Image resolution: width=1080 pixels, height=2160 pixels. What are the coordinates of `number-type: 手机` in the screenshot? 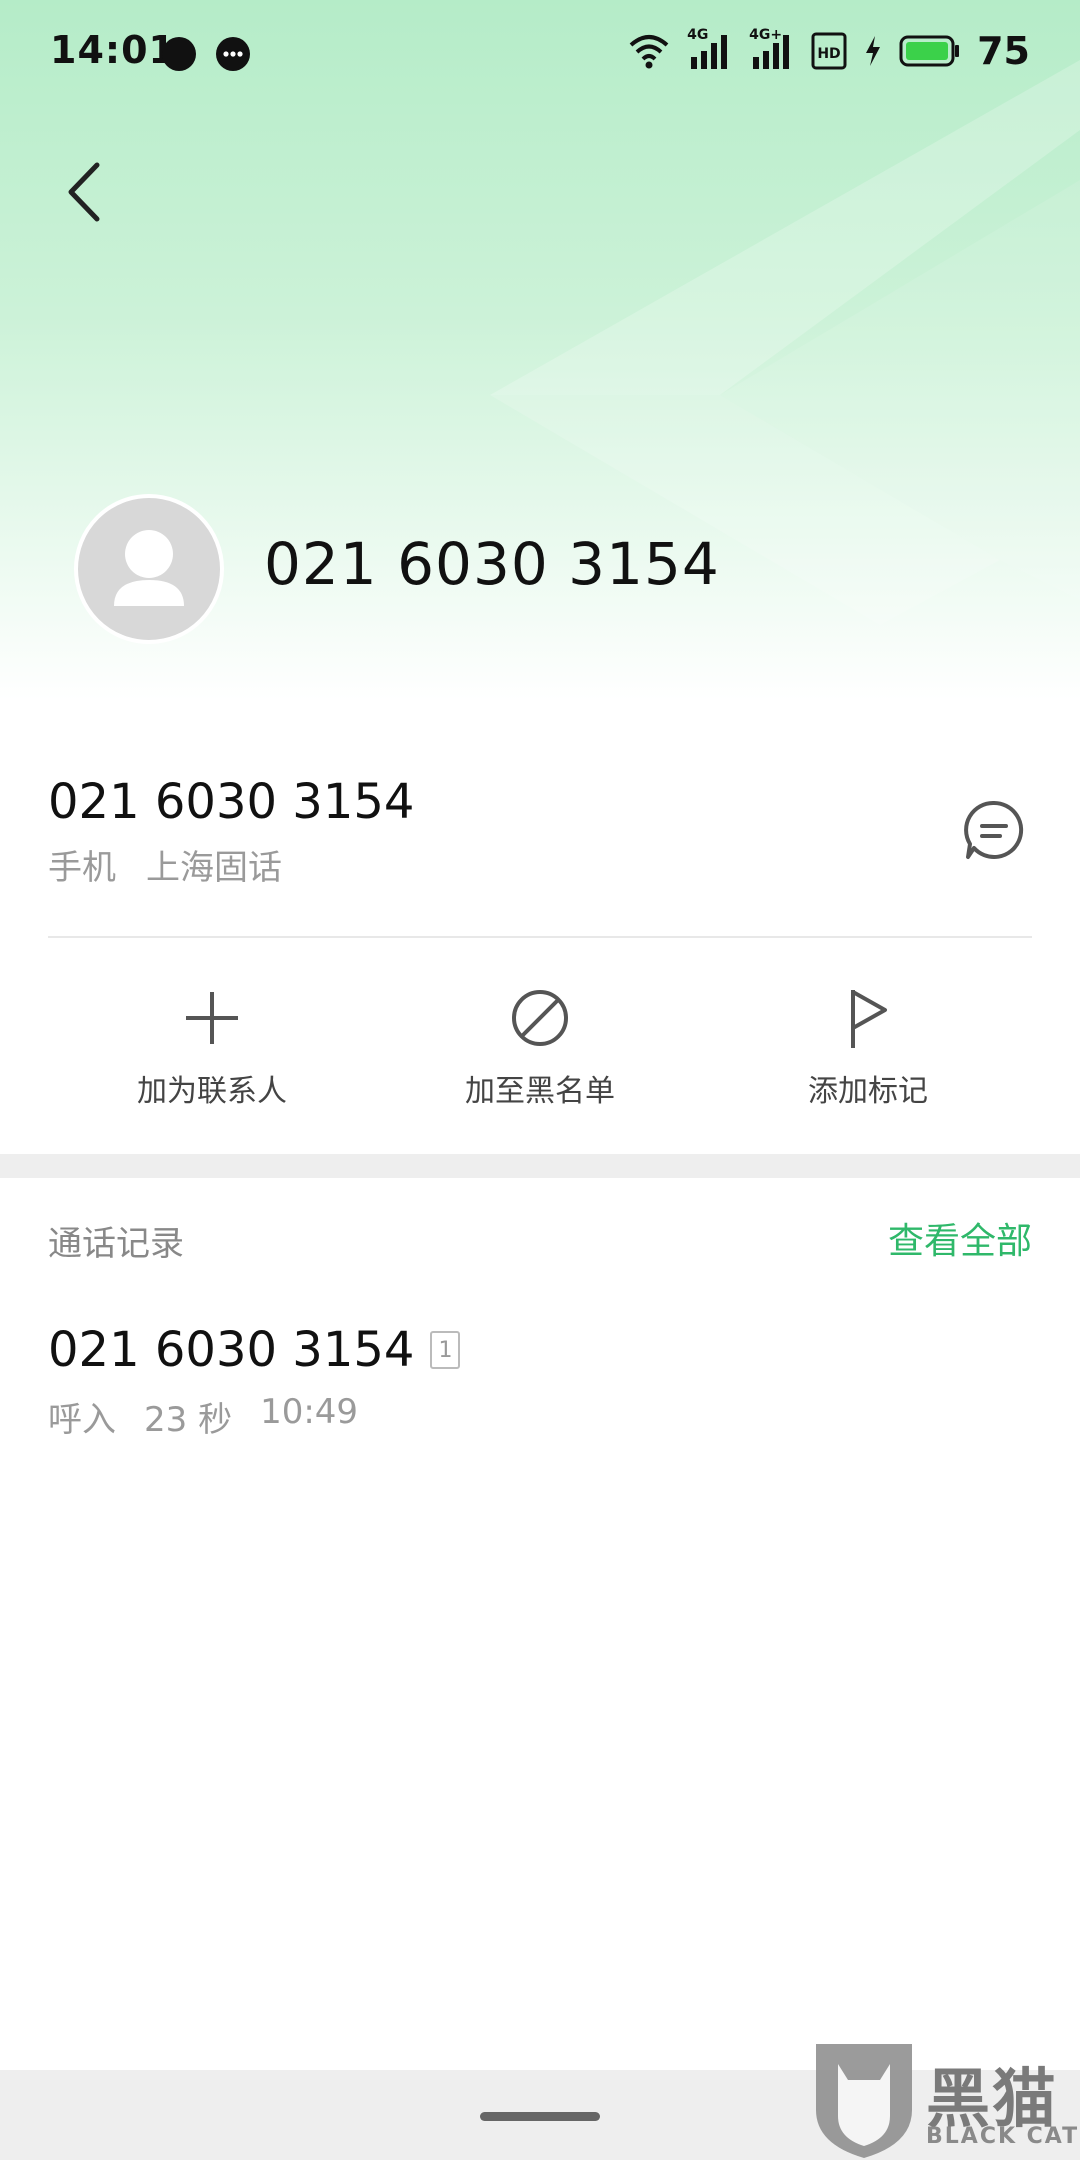 It's located at (82, 868).